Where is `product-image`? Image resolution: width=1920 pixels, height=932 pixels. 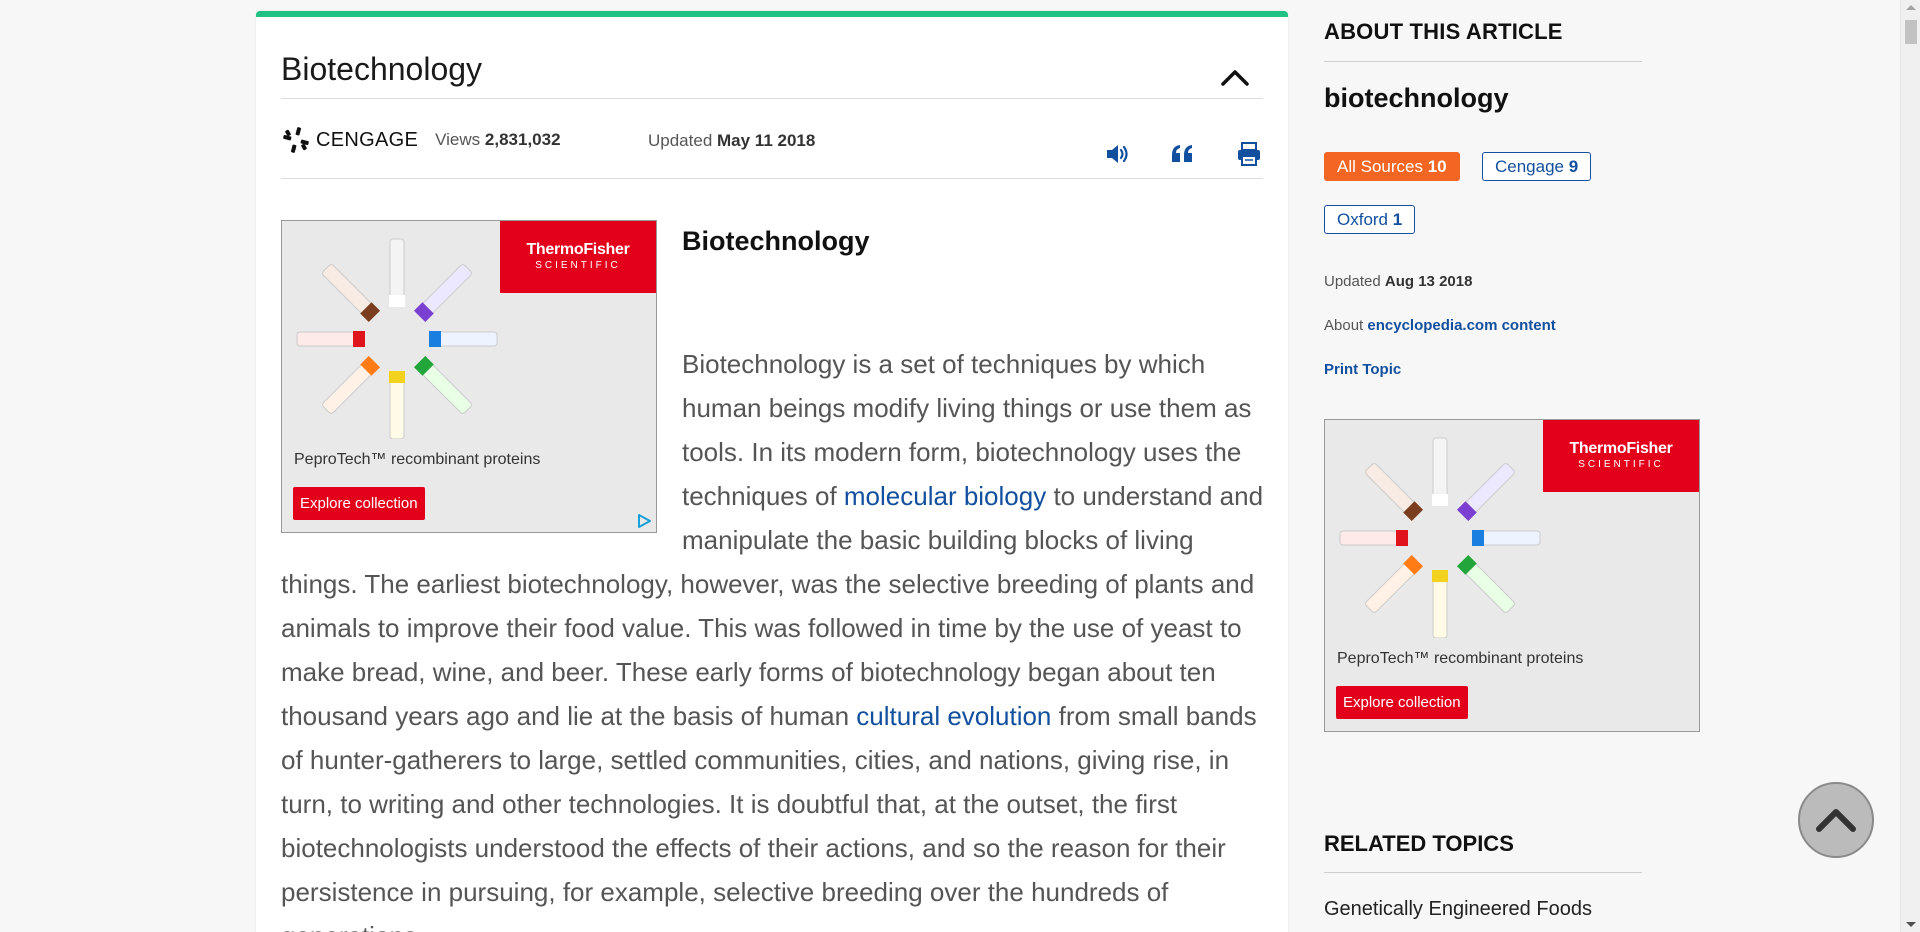 product-image is located at coordinates (1440, 537).